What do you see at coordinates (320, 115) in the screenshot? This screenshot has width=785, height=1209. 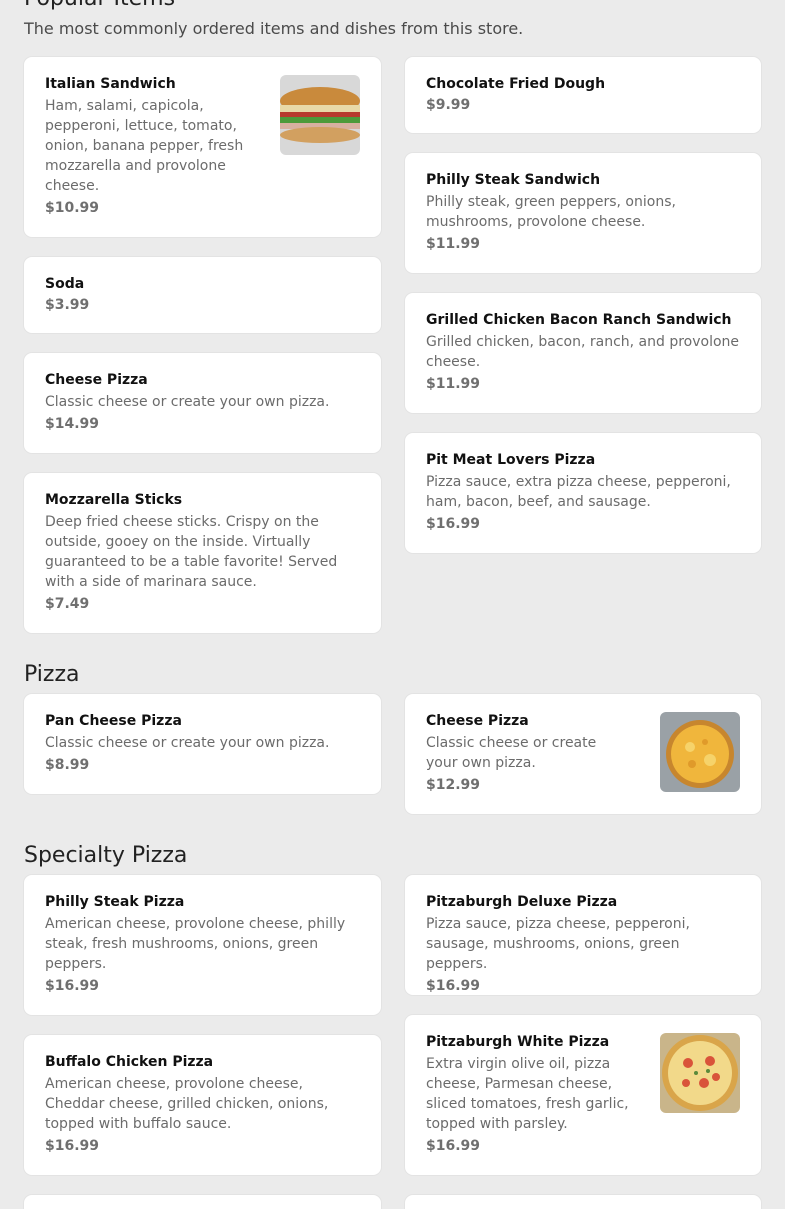 I see `sandwich-photo` at bounding box center [320, 115].